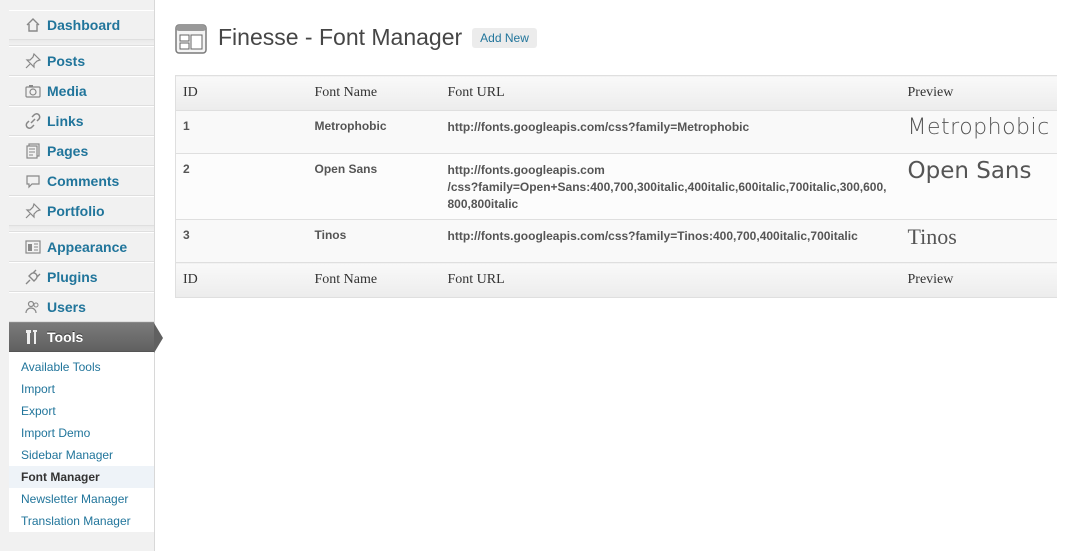 The width and height of the screenshot is (1073, 551). Describe the element at coordinates (374, 241) in the screenshot. I see `font-name-cell: Tinos` at that location.